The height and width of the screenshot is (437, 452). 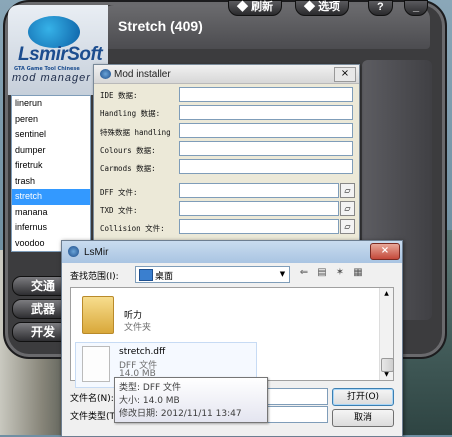 I want to click on tooltip-type: 类型: DFF 文件, so click(x=150, y=388).